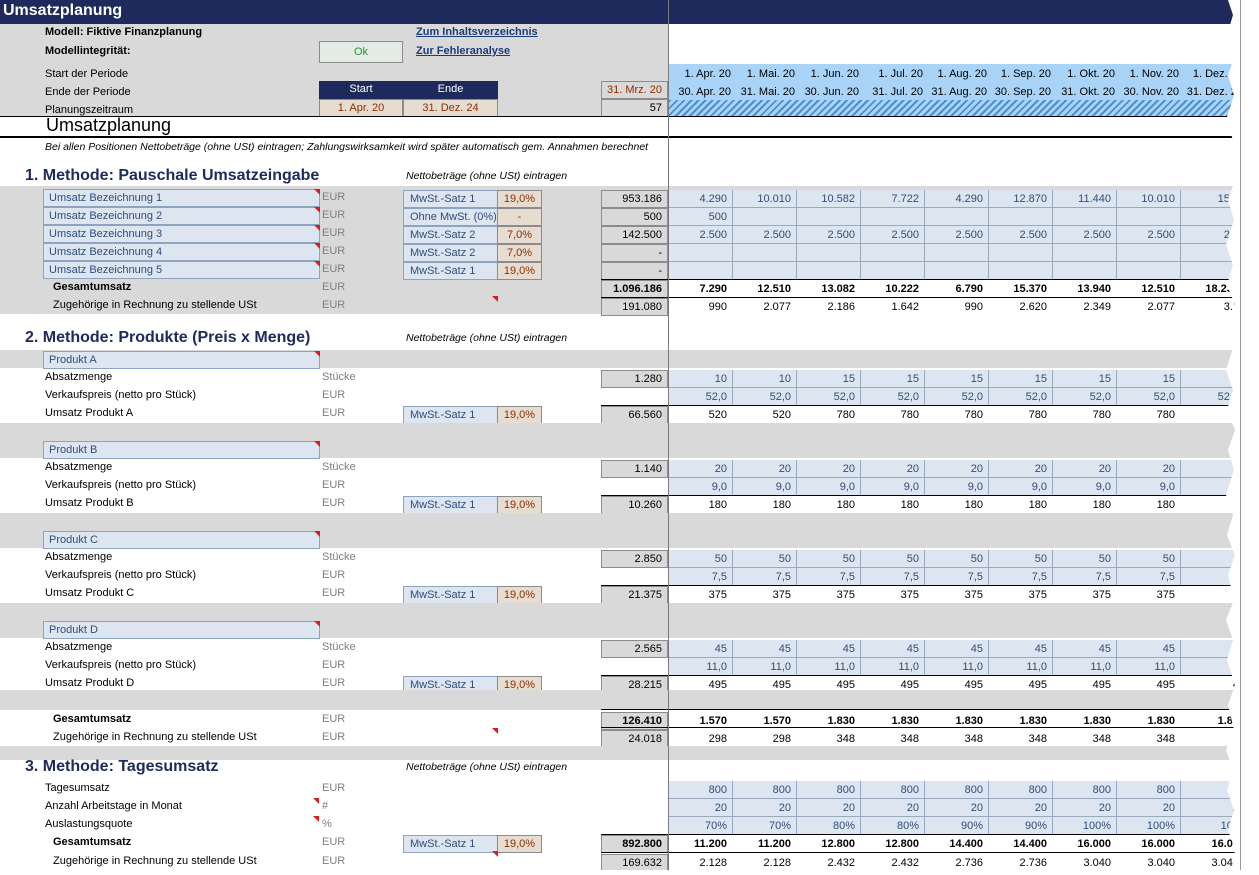 The image size is (1259, 875). Describe the element at coordinates (634, 415) in the screenshot. I see `row-total: 66.560` at that location.